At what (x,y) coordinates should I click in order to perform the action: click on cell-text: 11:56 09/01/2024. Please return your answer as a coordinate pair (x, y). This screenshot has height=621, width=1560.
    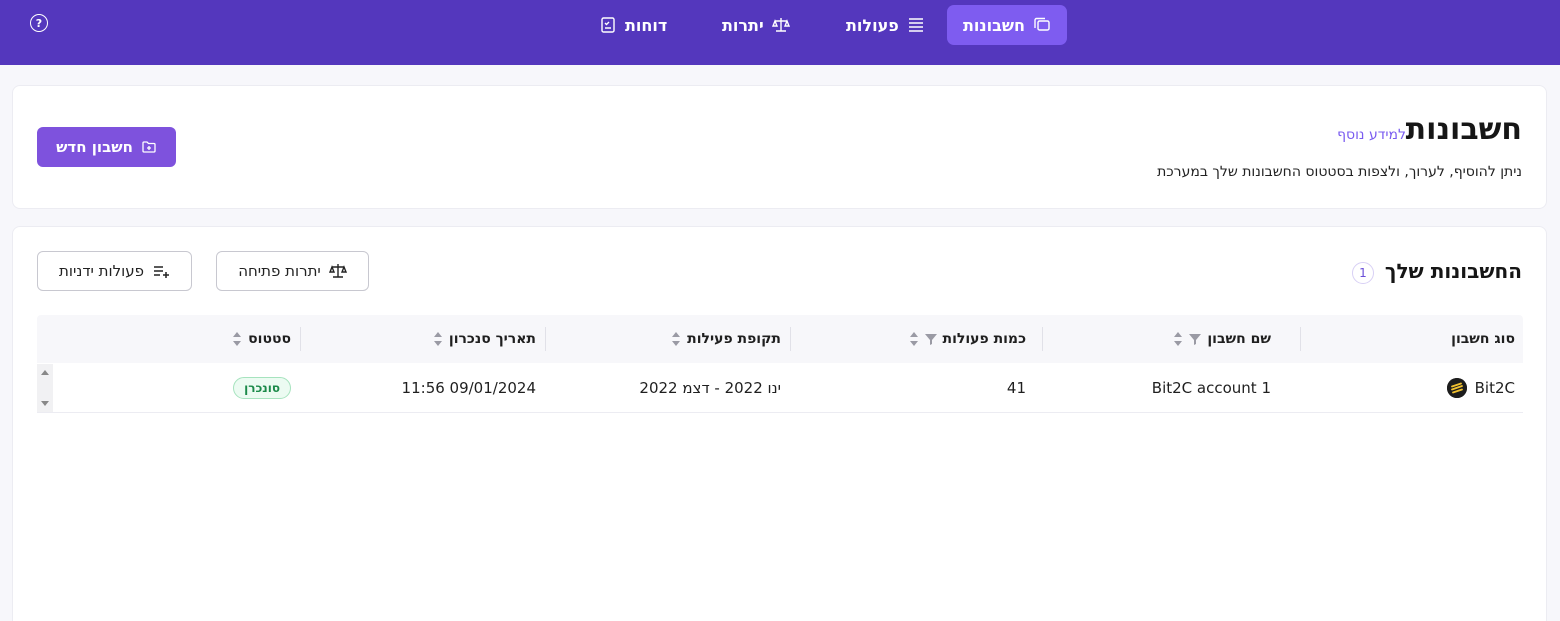
    Looking at the image, I should click on (468, 388).